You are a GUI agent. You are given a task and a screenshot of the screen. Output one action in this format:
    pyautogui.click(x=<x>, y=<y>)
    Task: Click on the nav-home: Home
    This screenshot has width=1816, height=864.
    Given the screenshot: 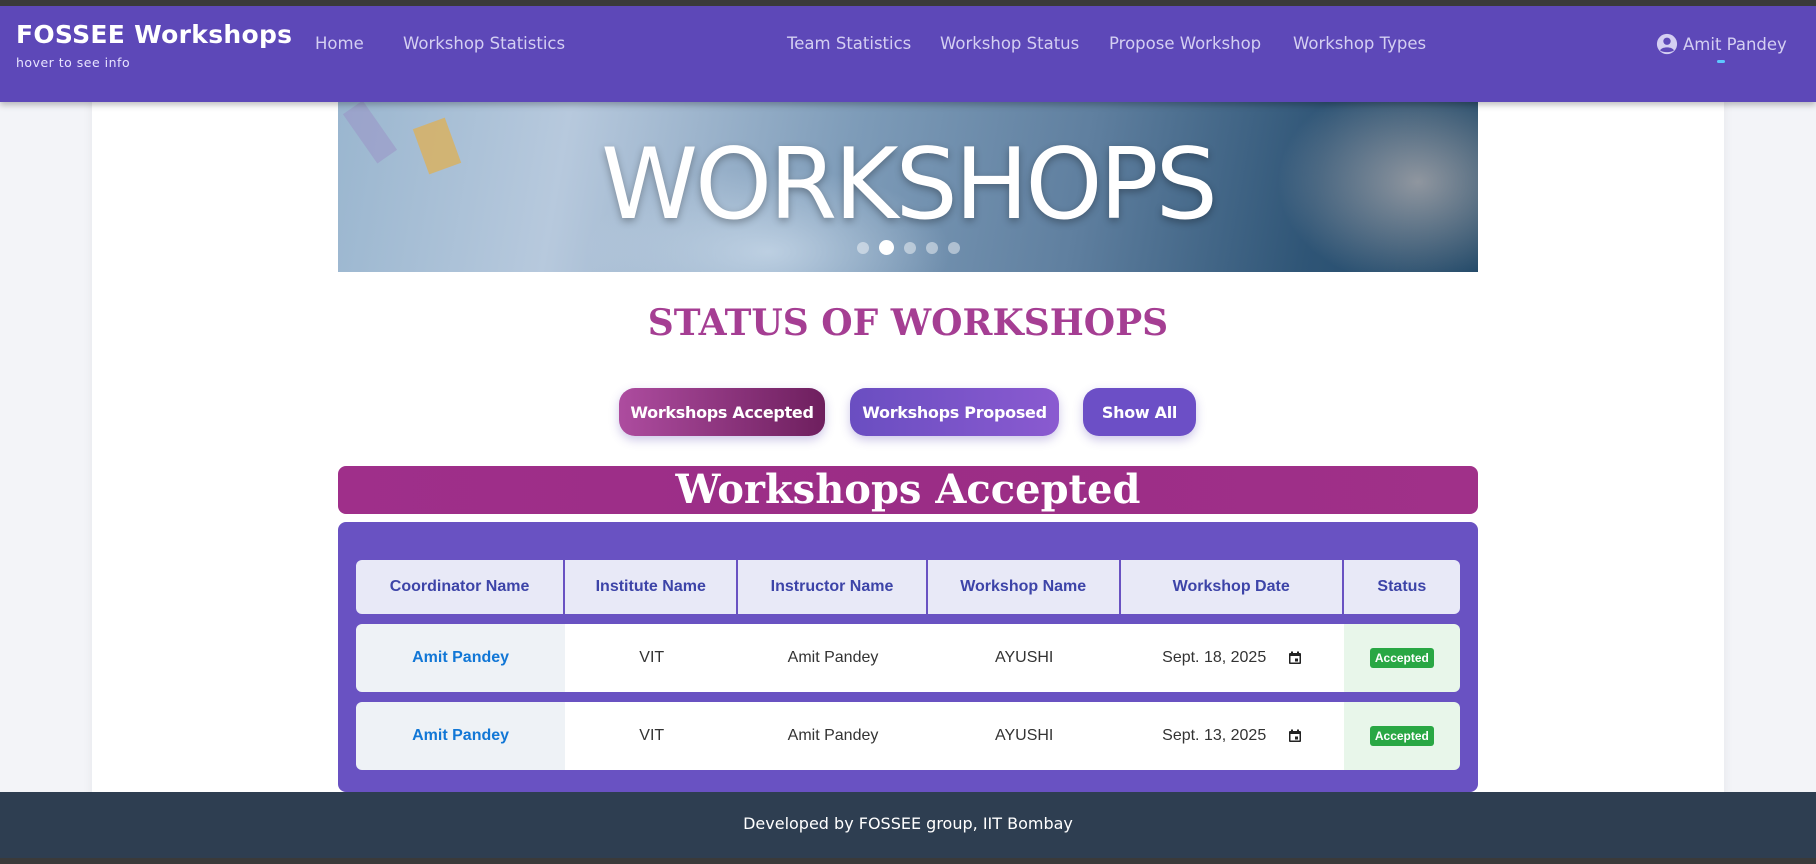 What is the action you would take?
    pyautogui.click(x=339, y=43)
    